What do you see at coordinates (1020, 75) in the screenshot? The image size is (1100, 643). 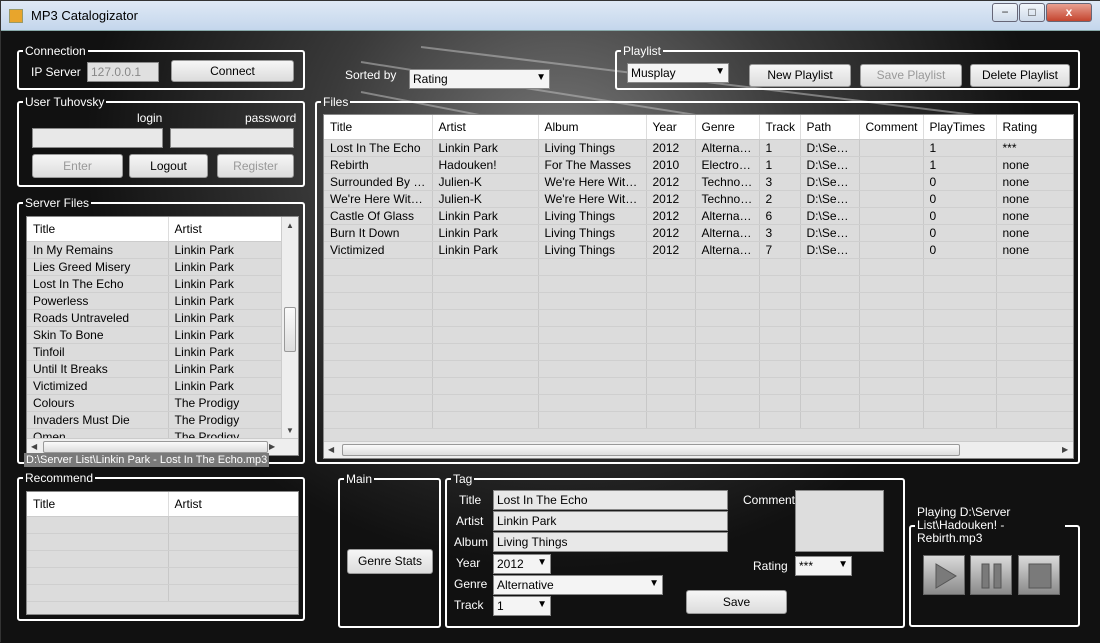 I see `delete-playlist-button: Delete Playlist` at bounding box center [1020, 75].